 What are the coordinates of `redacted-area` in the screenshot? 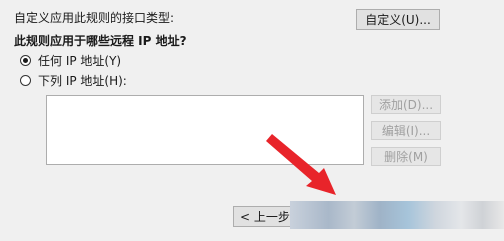 It's located at (397, 215).